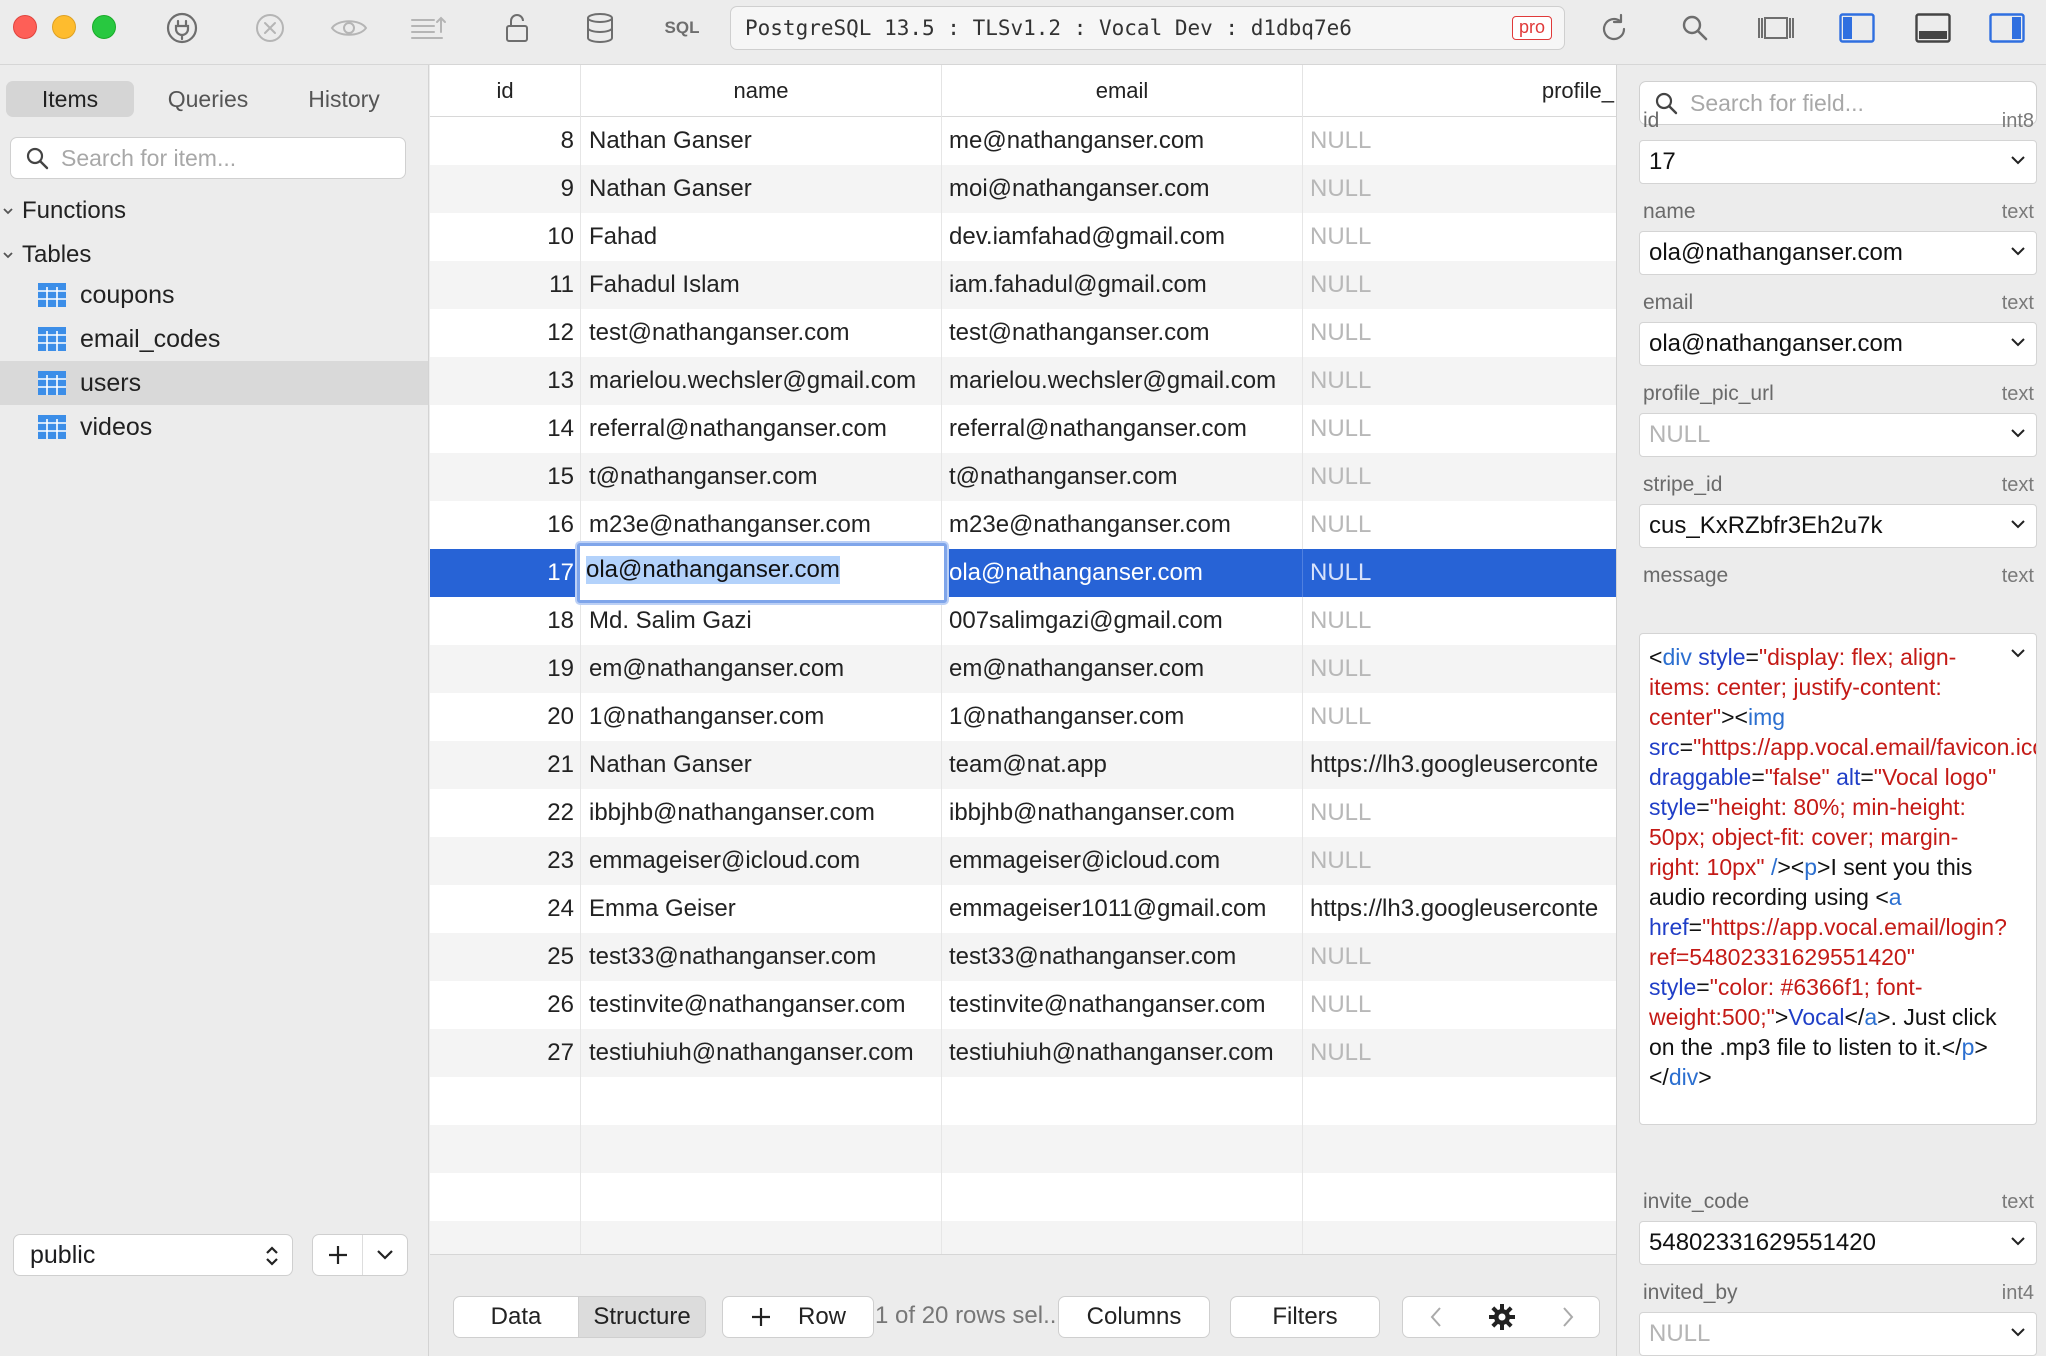  I want to click on table-row: 8 Nathan Ganser me@nathanganser.com NULL, so click(1023, 141).